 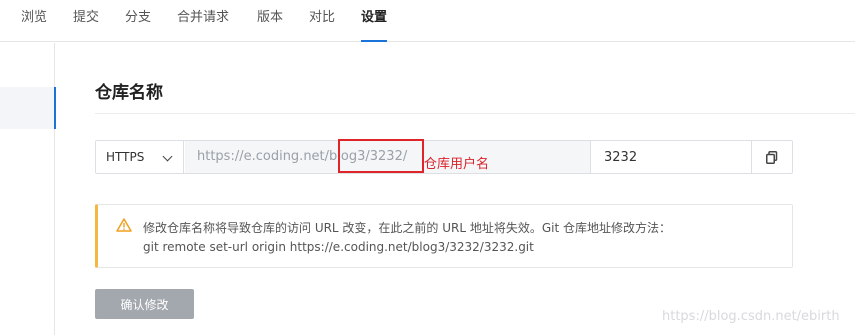 I want to click on section-title: 仓库名称, so click(x=129, y=93).